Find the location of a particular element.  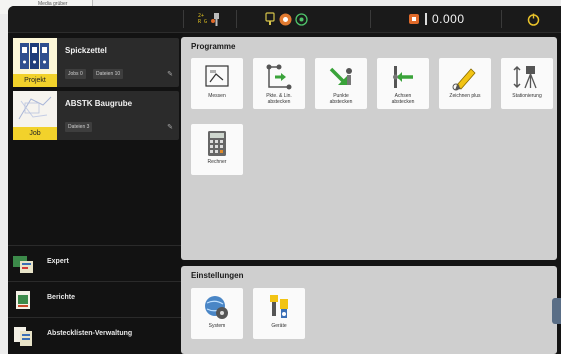

measurement-readout: 0.000 is located at coordinates (436, 19).